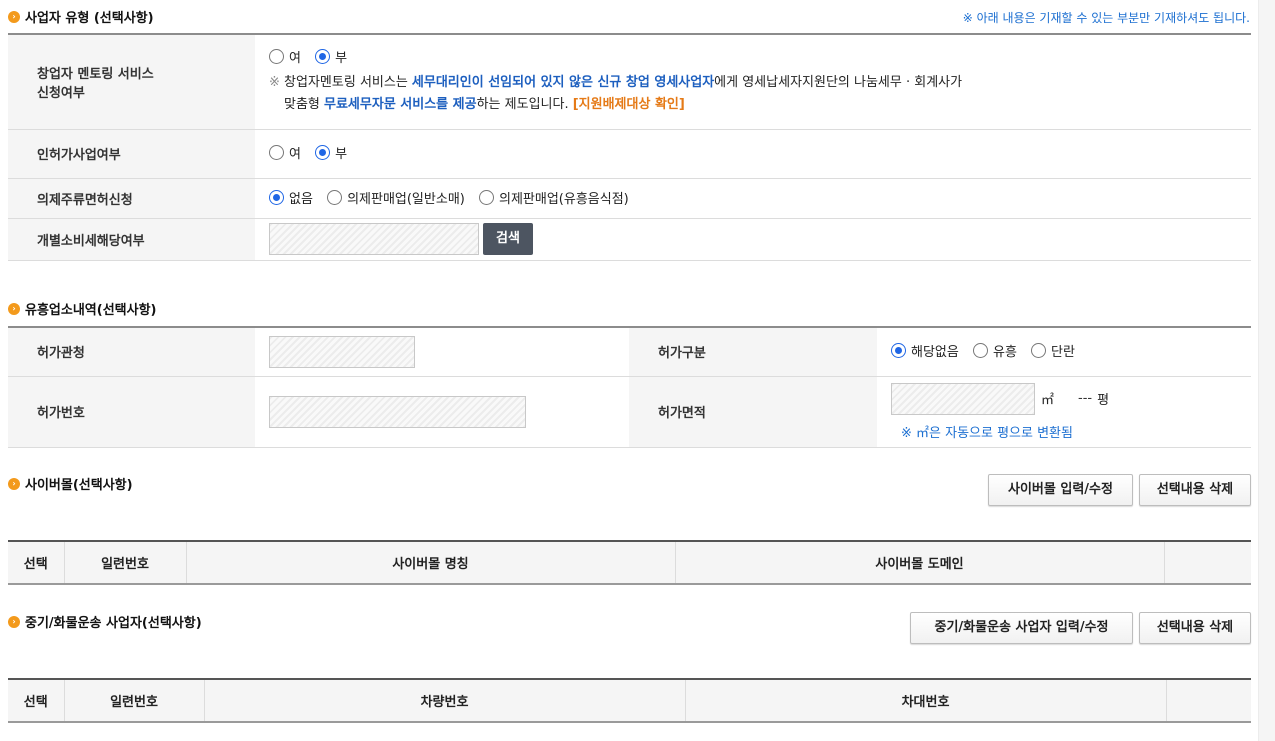  I want to click on permit-type-radio-karaoke: 단란, so click(1053, 350).